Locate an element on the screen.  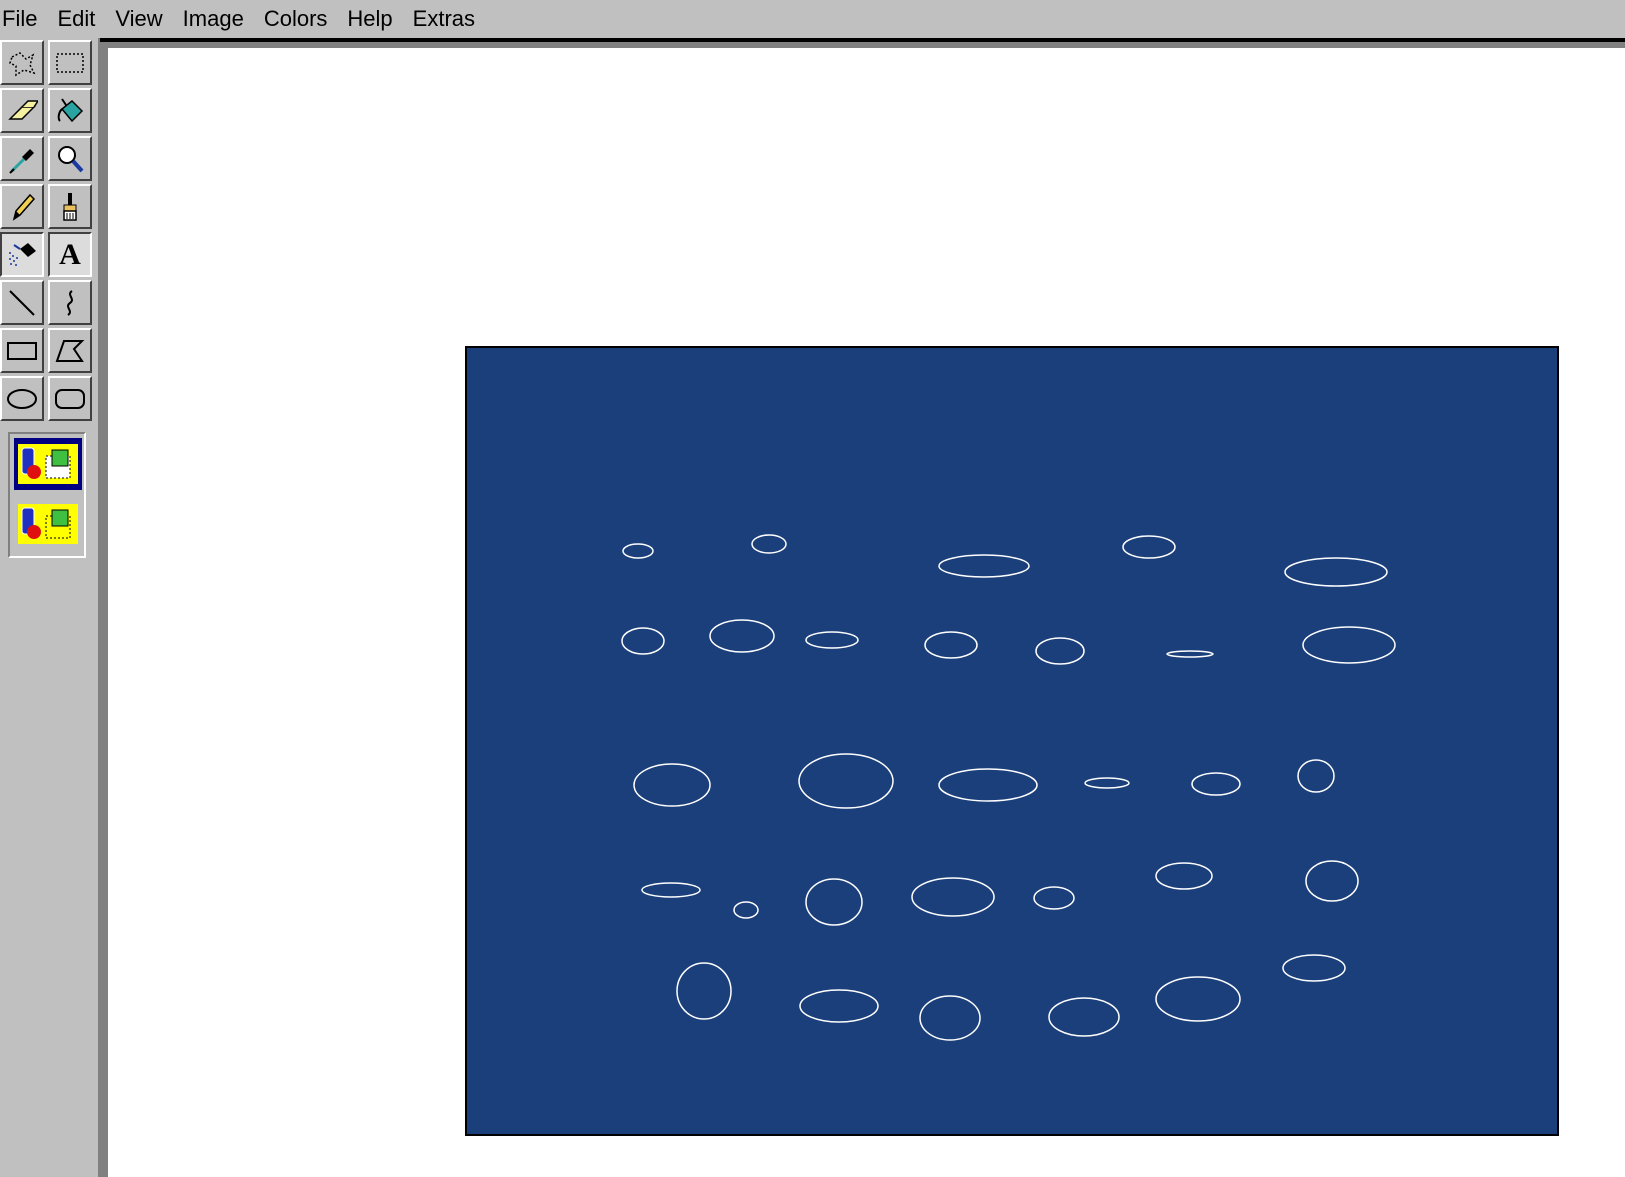
workspace-border is located at coordinates (862, 40).